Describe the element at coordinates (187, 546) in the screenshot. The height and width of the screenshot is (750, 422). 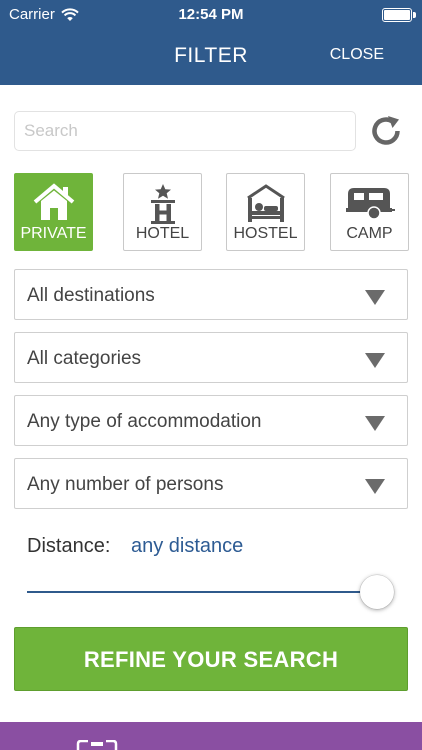
I see `distance-value: any distance` at that location.